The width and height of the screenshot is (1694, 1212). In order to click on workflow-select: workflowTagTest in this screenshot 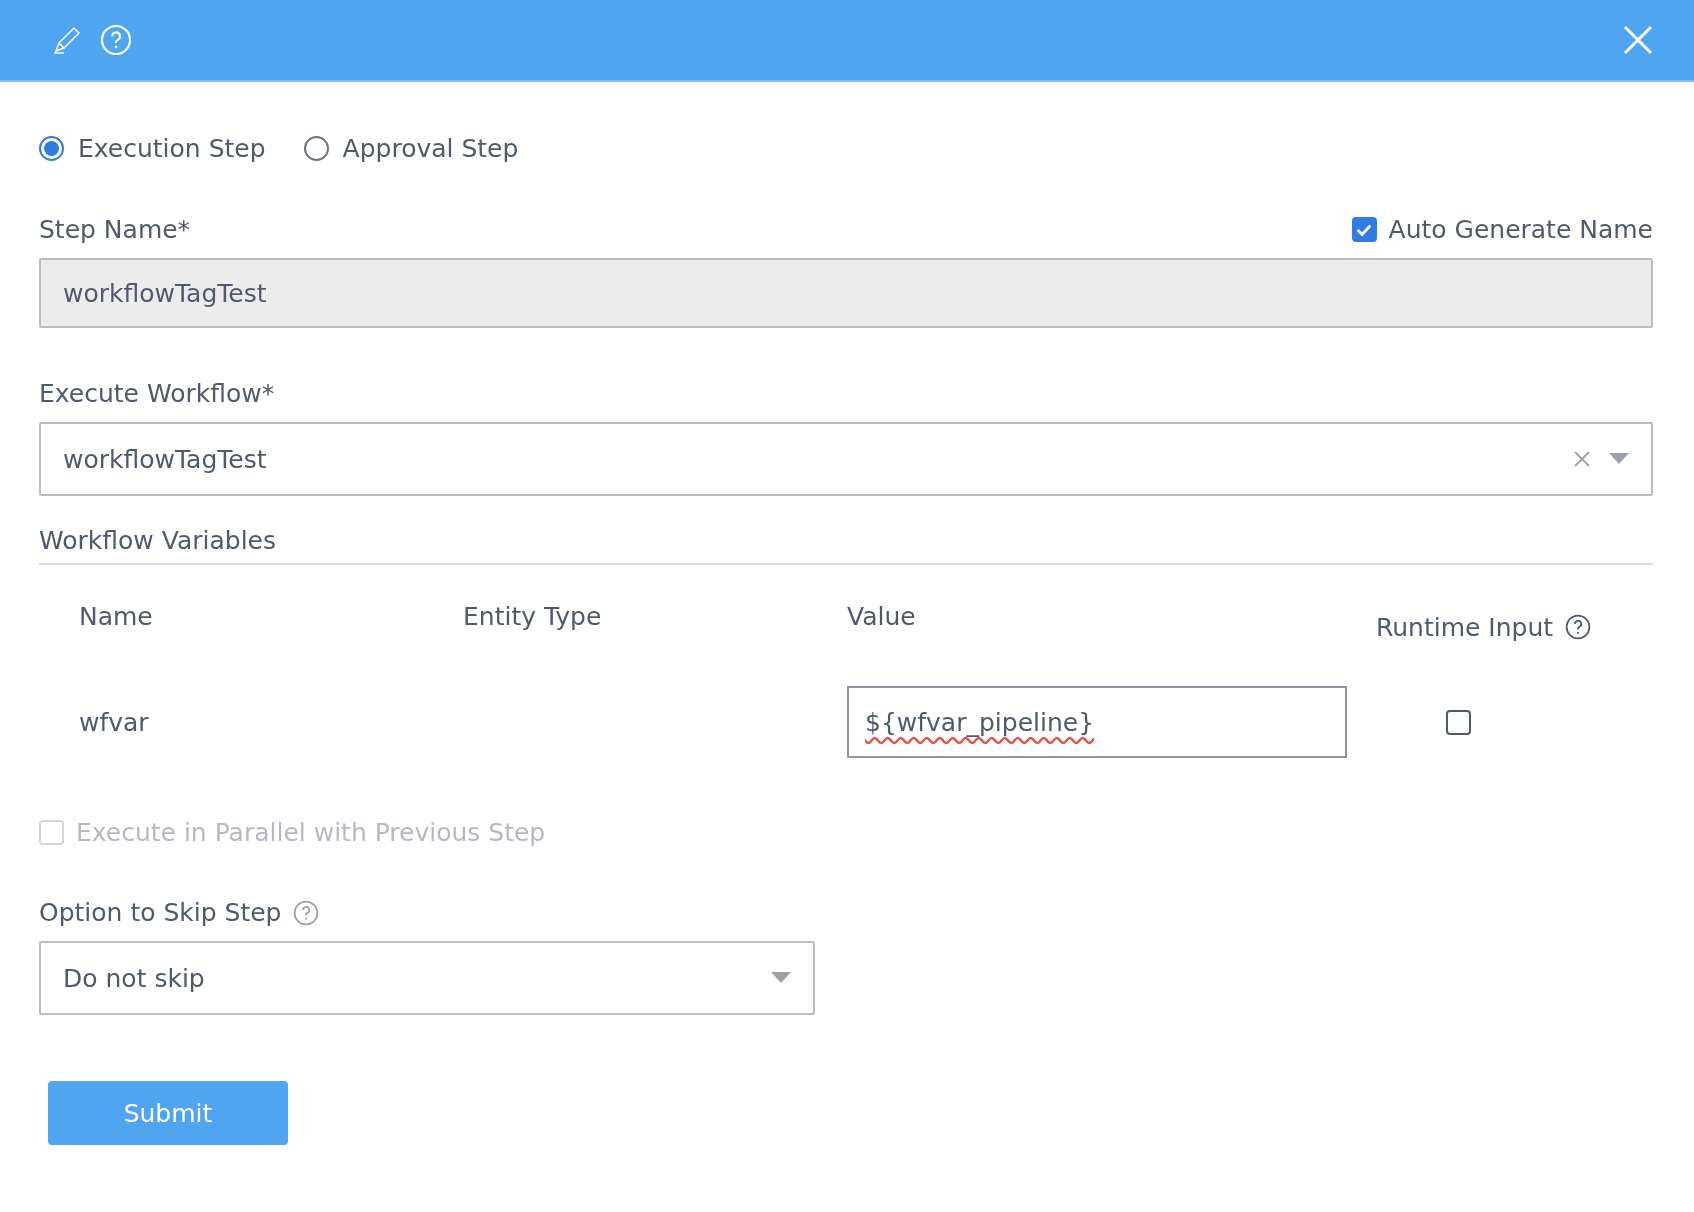, I will do `click(846, 459)`.